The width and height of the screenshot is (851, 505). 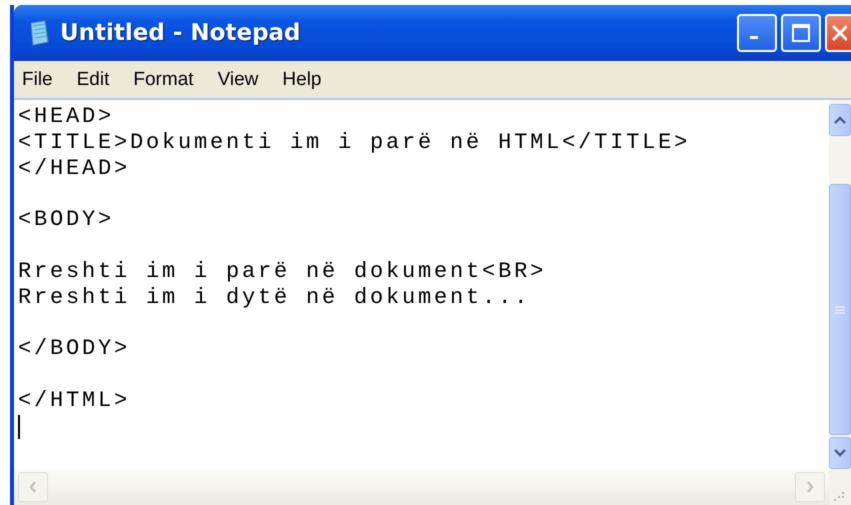 I want to click on chevron-down-icon, so click(x=840, y=453).